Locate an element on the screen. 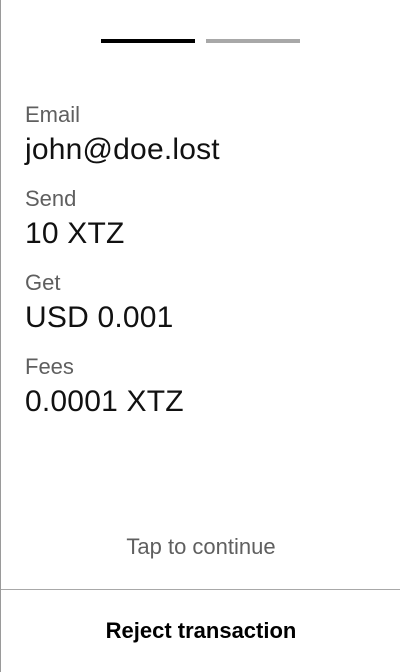 The height and width of the screenshot is (672, 400). get-amount: USD 0.001 is located at coordinates (99, 317).